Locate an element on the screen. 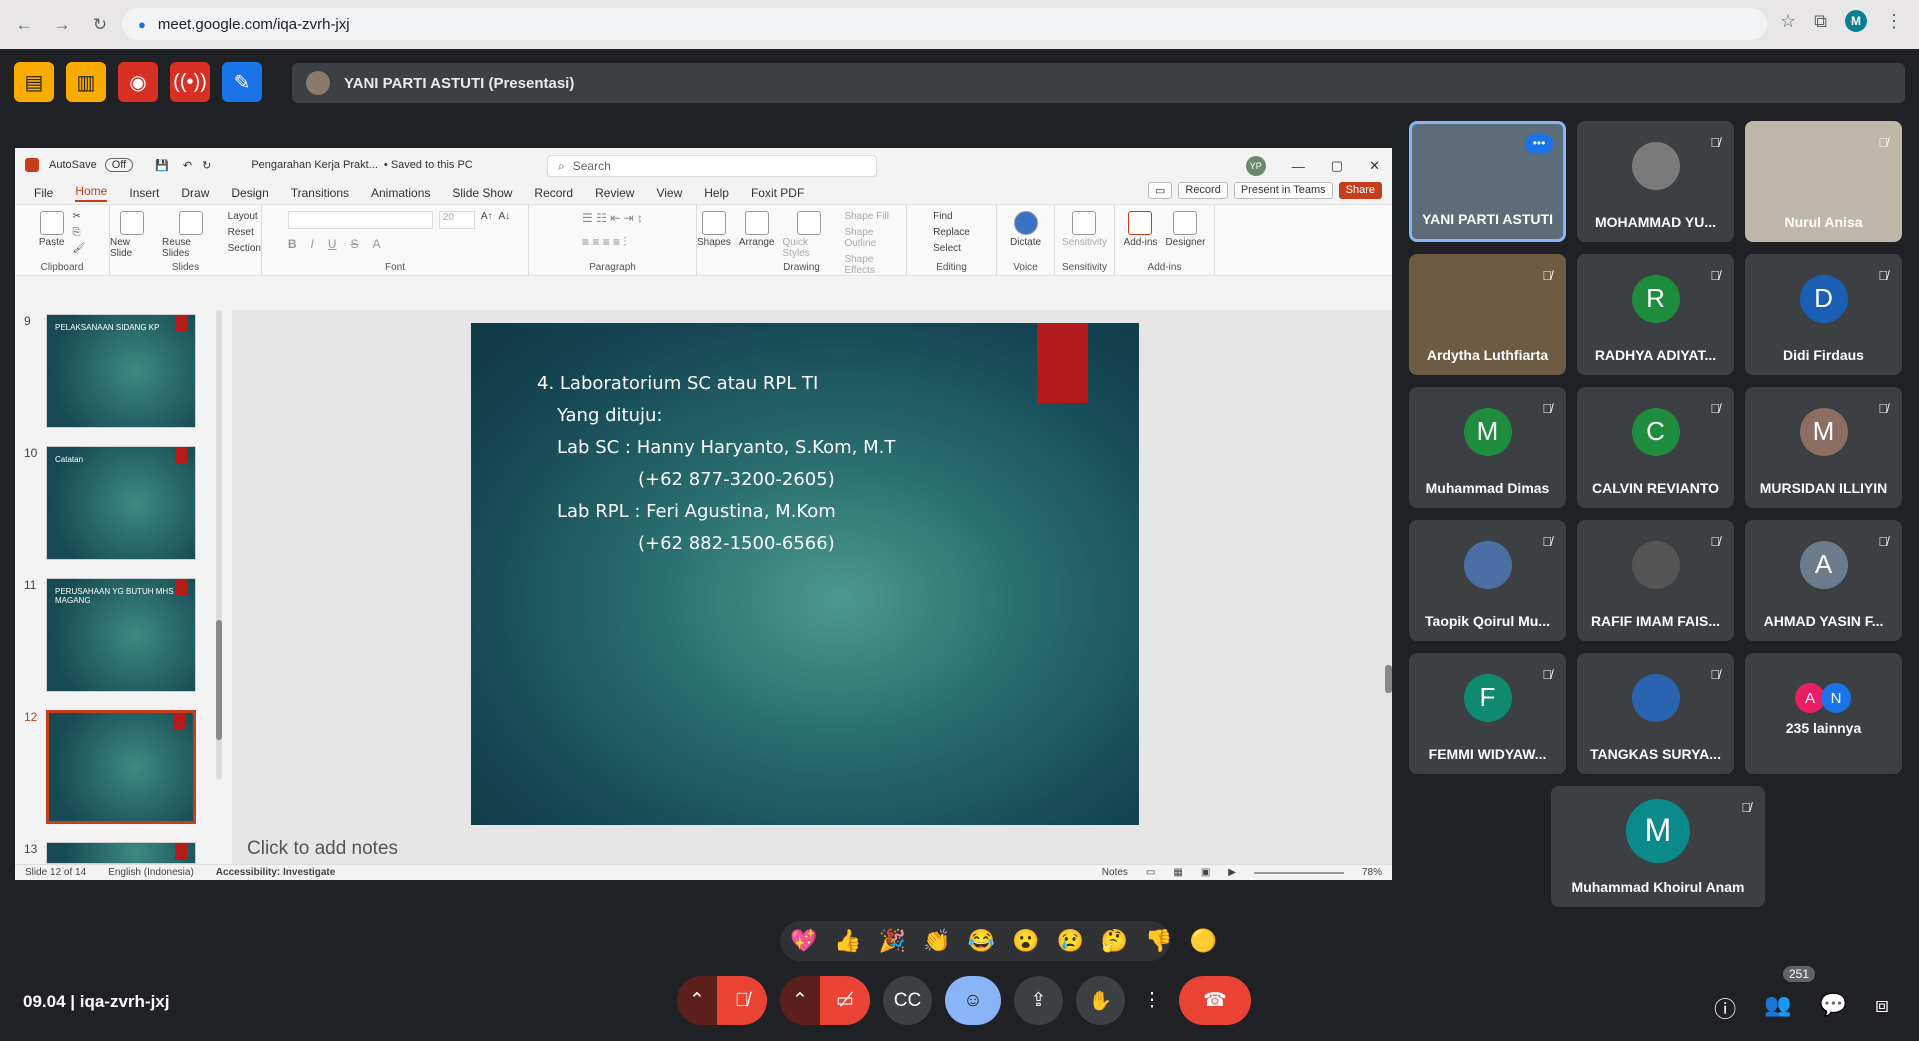  people-icon: 👥 is located at coordinates (1777, 1008).